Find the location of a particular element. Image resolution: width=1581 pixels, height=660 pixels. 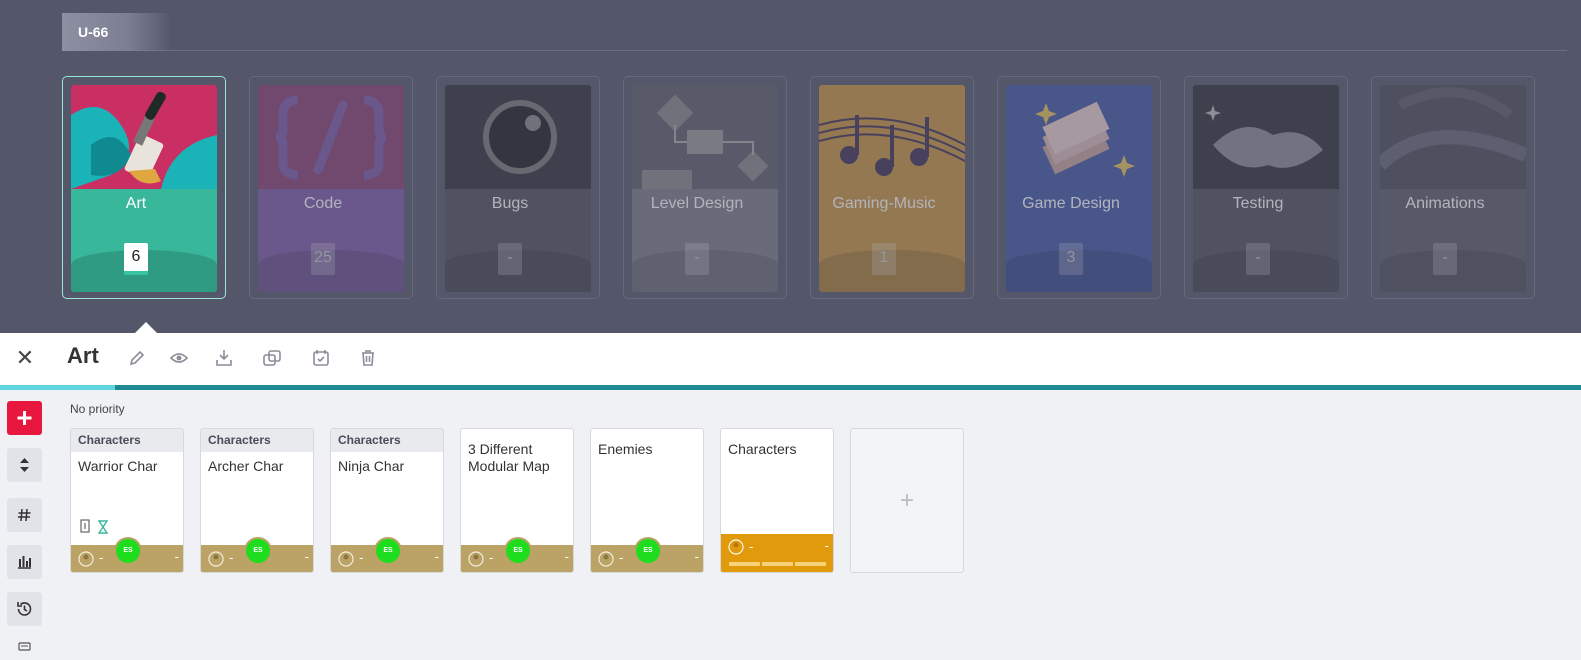

eye-icon is located at coordinates (179, 358).